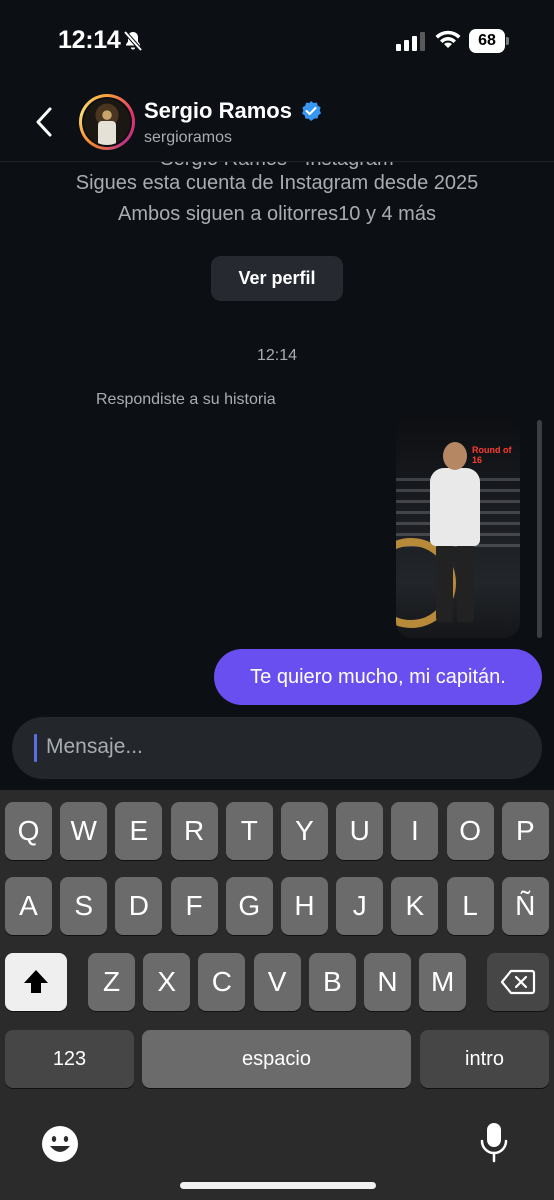 This screenshot has width=554, height=1200. I want to click on avatar, so click(107, 122).